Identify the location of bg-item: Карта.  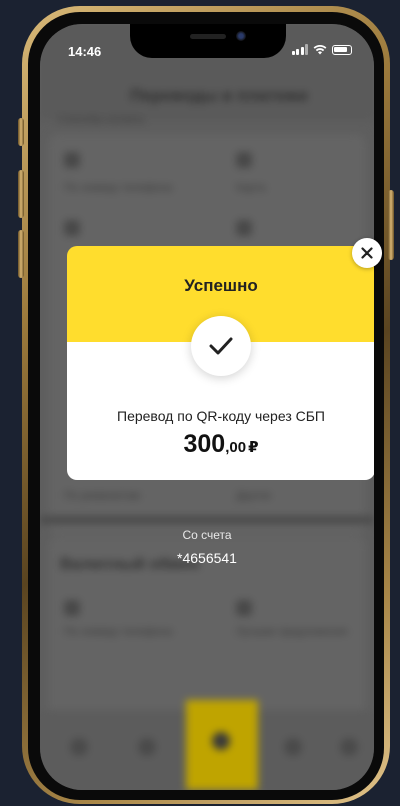
(251, 188).